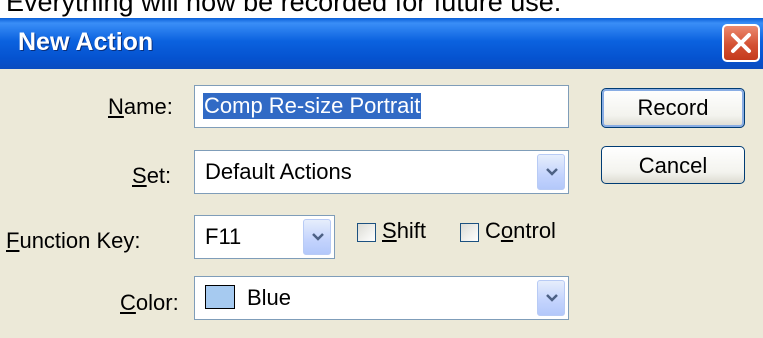 Image resolution: width=763 pixels, height=338 pixels. What do you see at coordinates (73, 240) in the screenshot?
I see `function-key-label: Function Key:` at bounding box center [73, 240].